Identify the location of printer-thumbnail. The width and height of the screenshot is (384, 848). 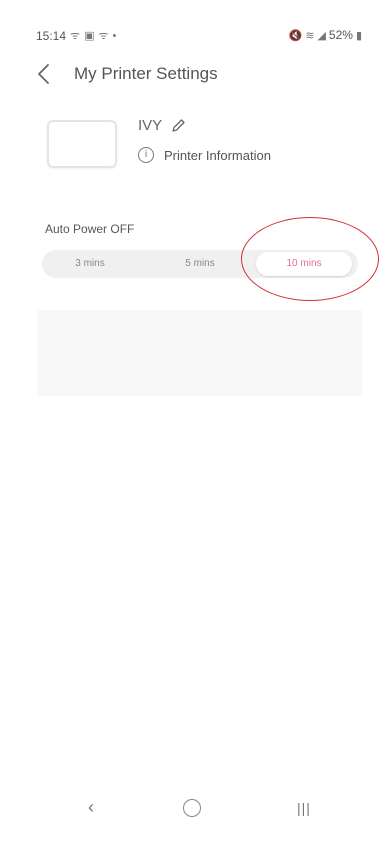
(82, 144).